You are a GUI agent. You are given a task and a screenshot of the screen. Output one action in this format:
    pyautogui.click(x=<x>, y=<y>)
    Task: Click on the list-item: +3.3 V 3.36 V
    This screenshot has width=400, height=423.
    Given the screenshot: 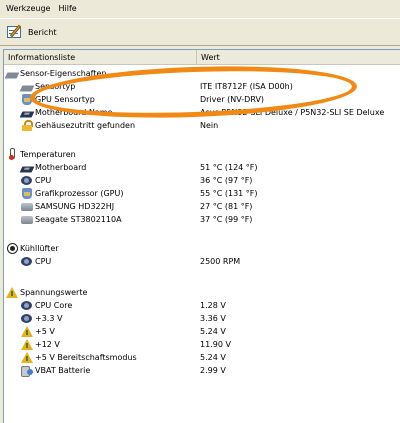 What is the action you would take?
    pyautogui.click(x=202, y=318)
    